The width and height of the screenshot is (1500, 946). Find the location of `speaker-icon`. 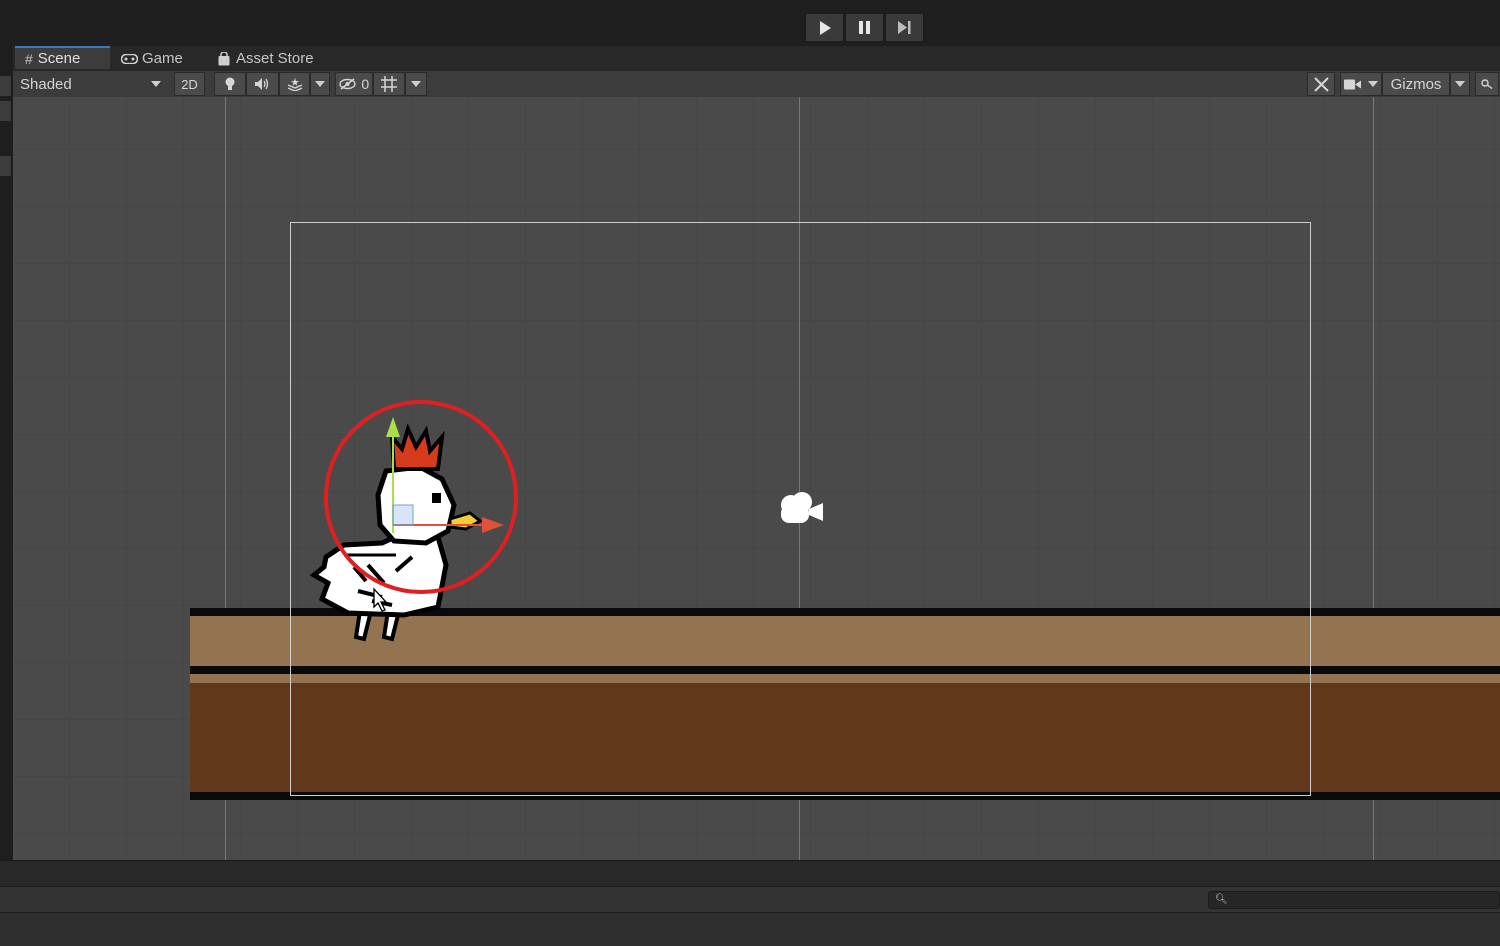

speaker-icon is located at coordinates (261, 84).